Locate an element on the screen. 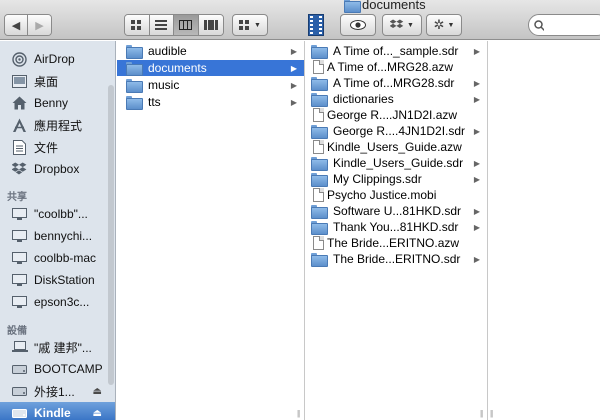 This screenshot has height=420, width=600. sidebar-item-desktop: 桌面 is located at coordinates (57, 81).